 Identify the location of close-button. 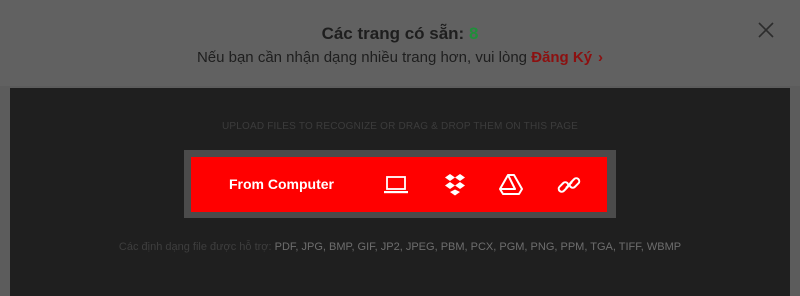
(766, 30).